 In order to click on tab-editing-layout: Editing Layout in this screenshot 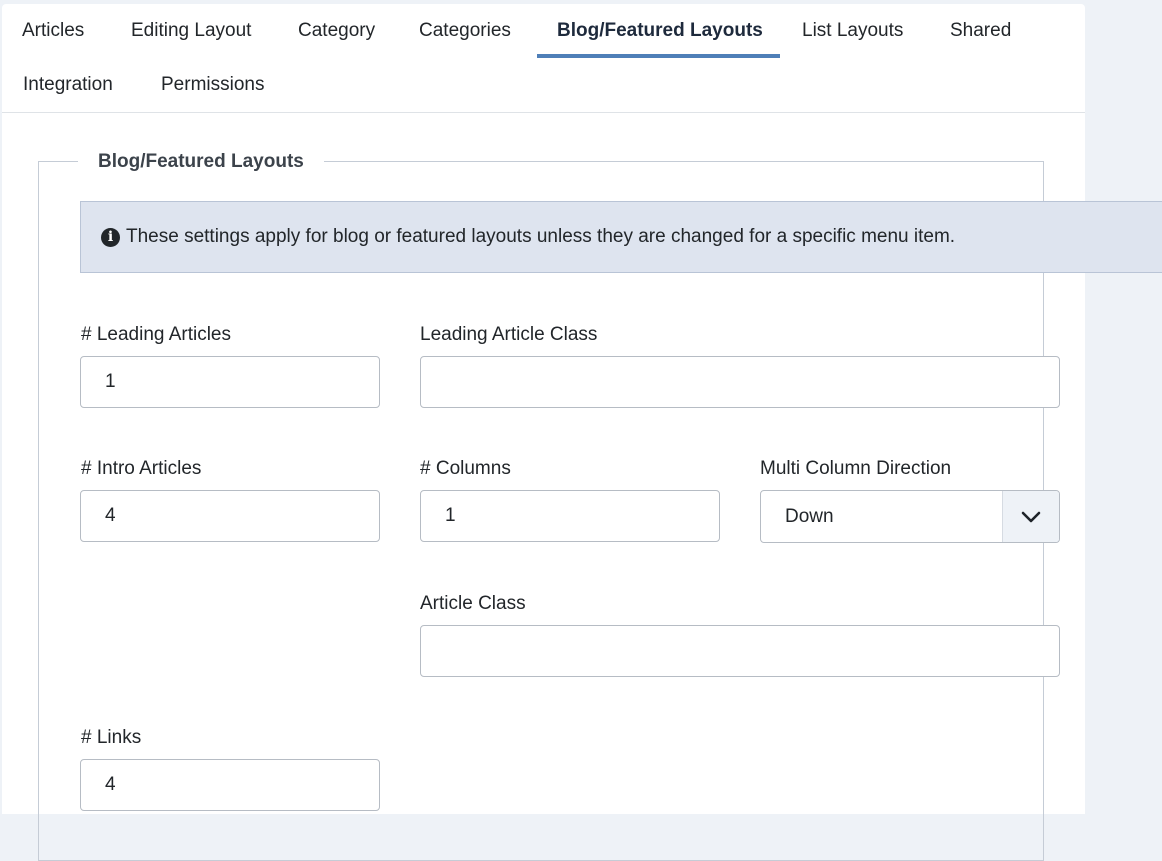, I will do `click(191, 31)`.